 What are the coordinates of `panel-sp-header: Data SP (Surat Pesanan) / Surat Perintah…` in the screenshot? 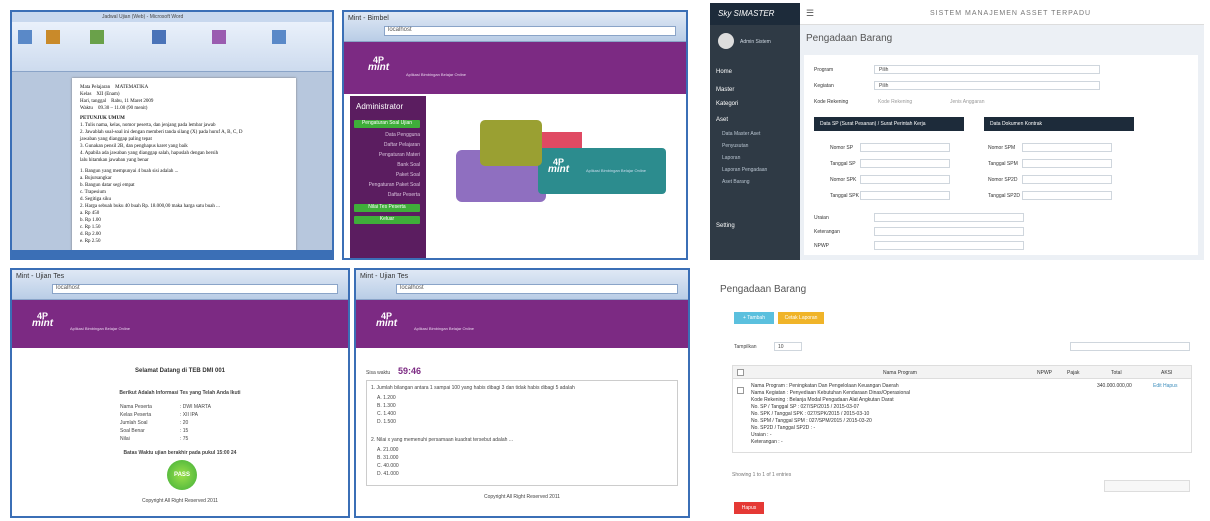 It's located at (889, 124).